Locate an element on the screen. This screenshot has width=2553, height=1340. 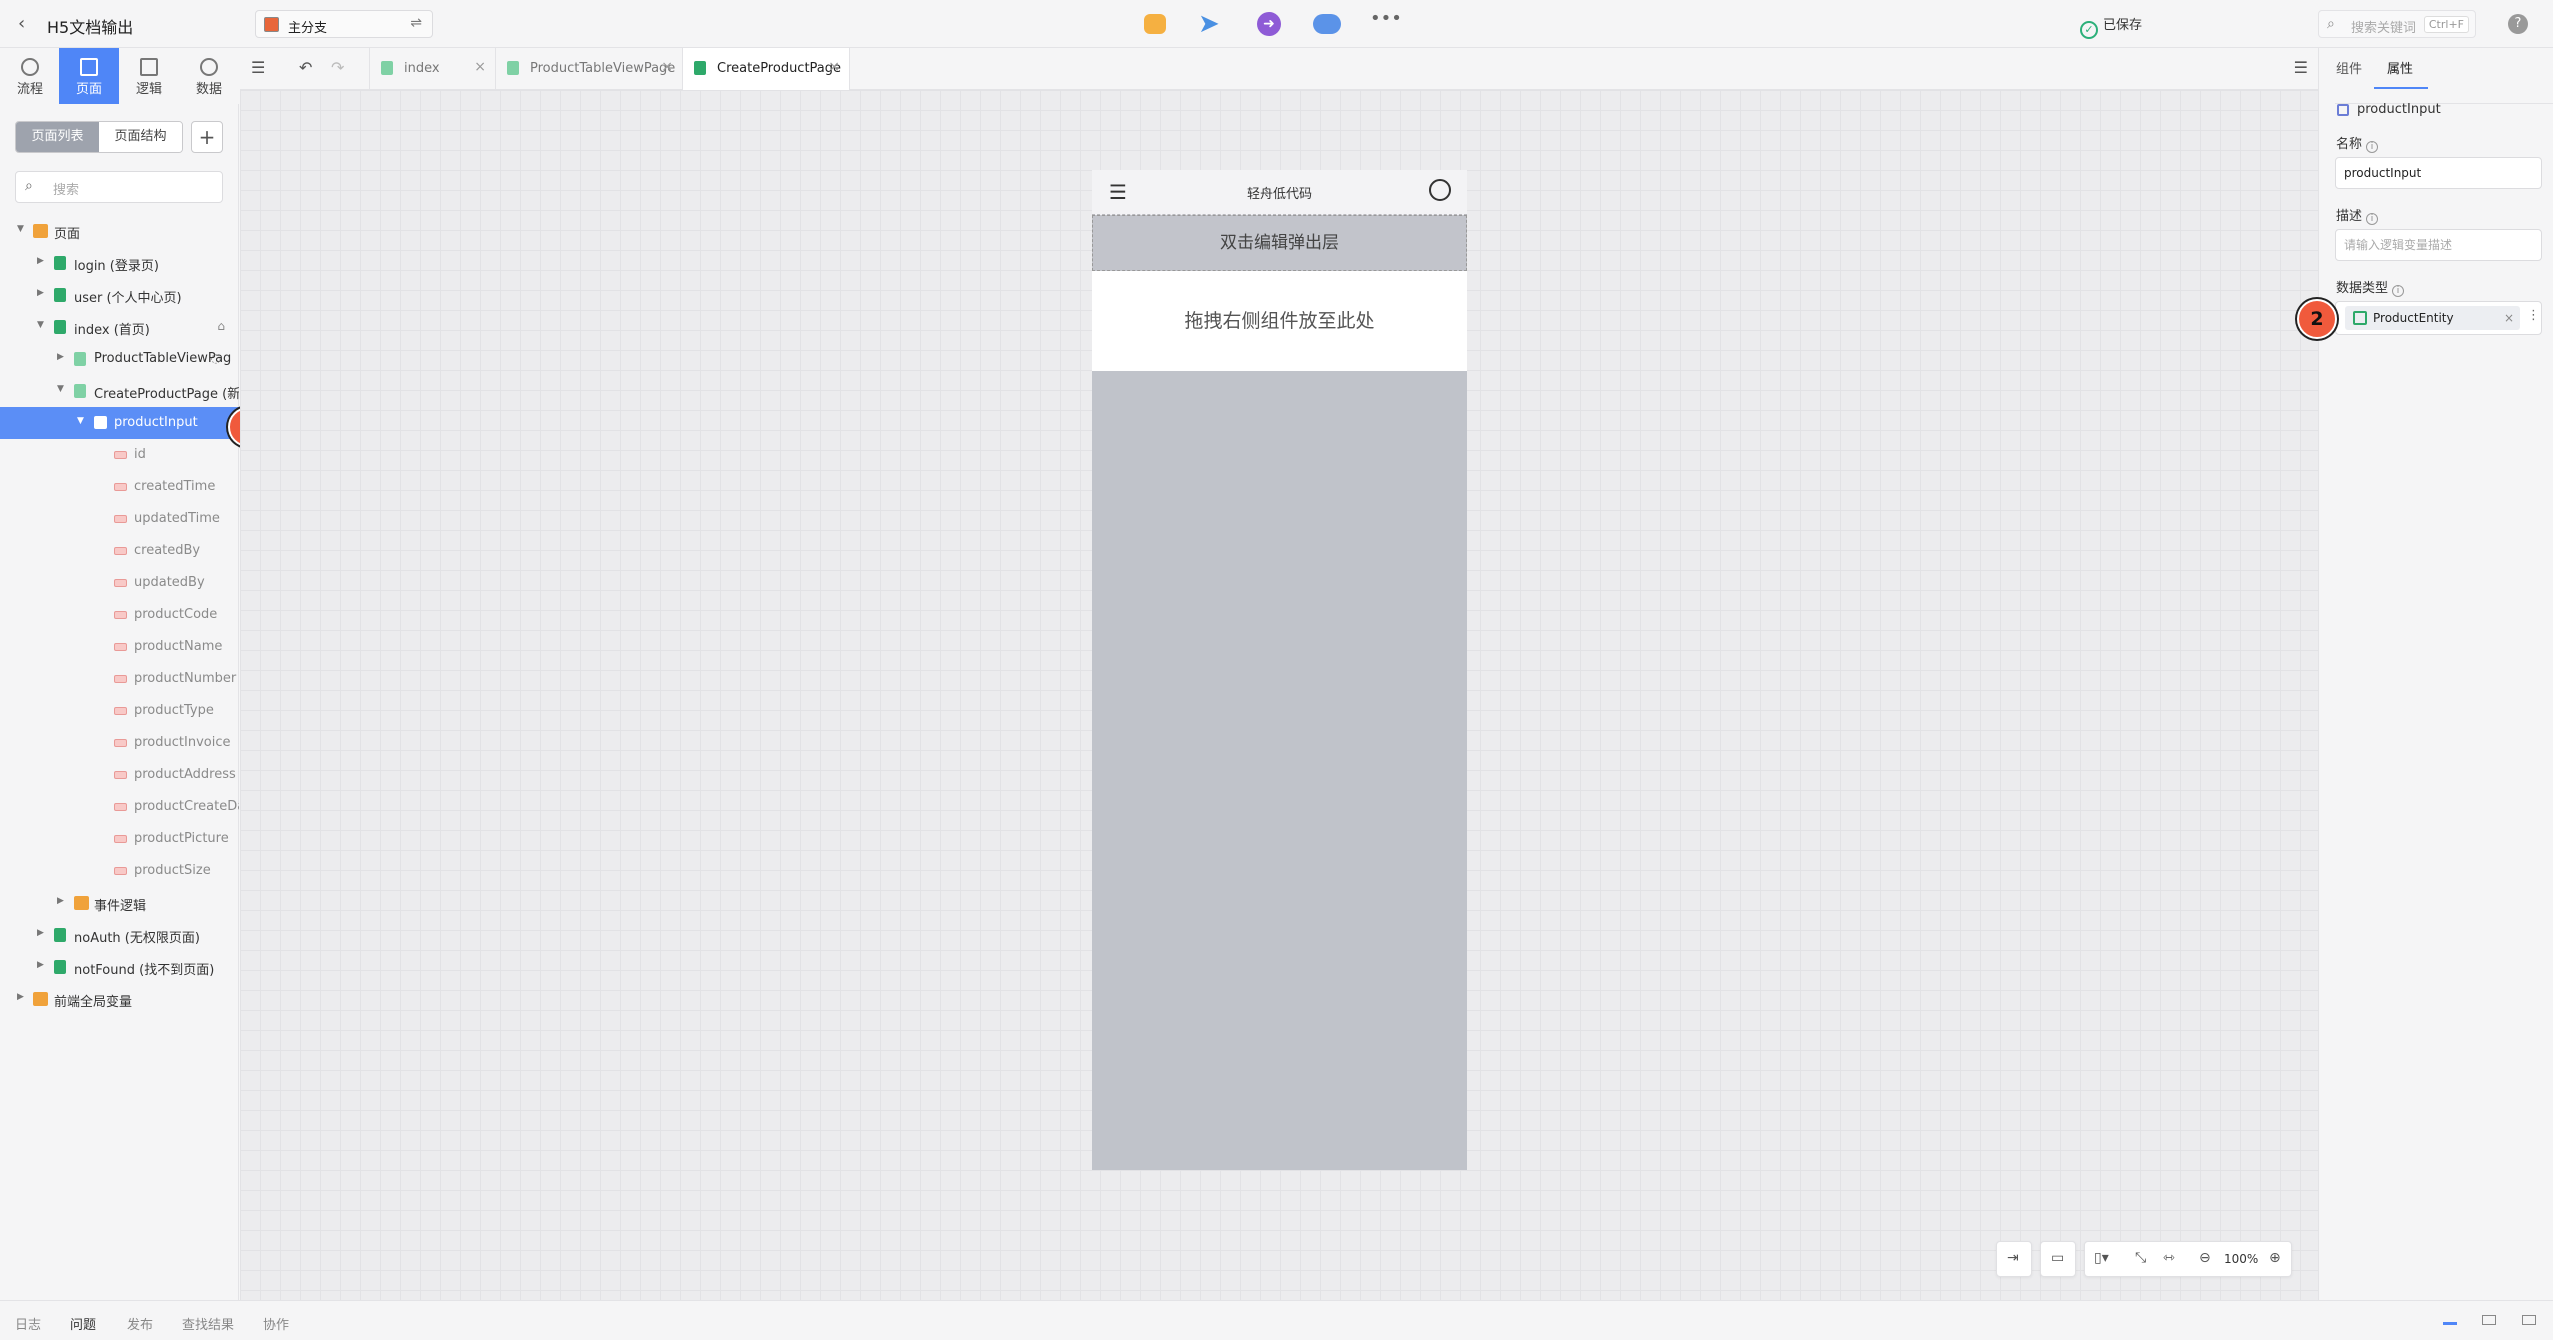
phone-navbar: ☰ 轻舟低代码 is located at coordinates (1279, 192).